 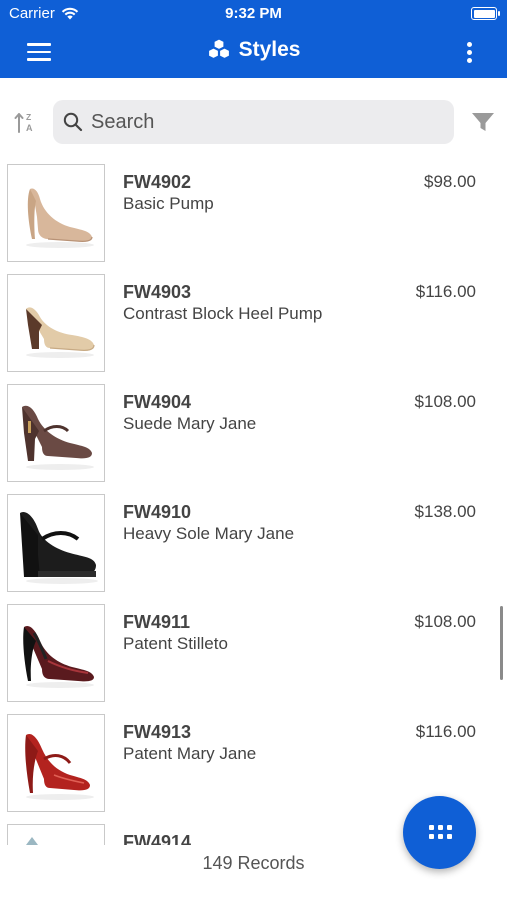 I want to click on search-row: Z A, so click(x=253, y=121).